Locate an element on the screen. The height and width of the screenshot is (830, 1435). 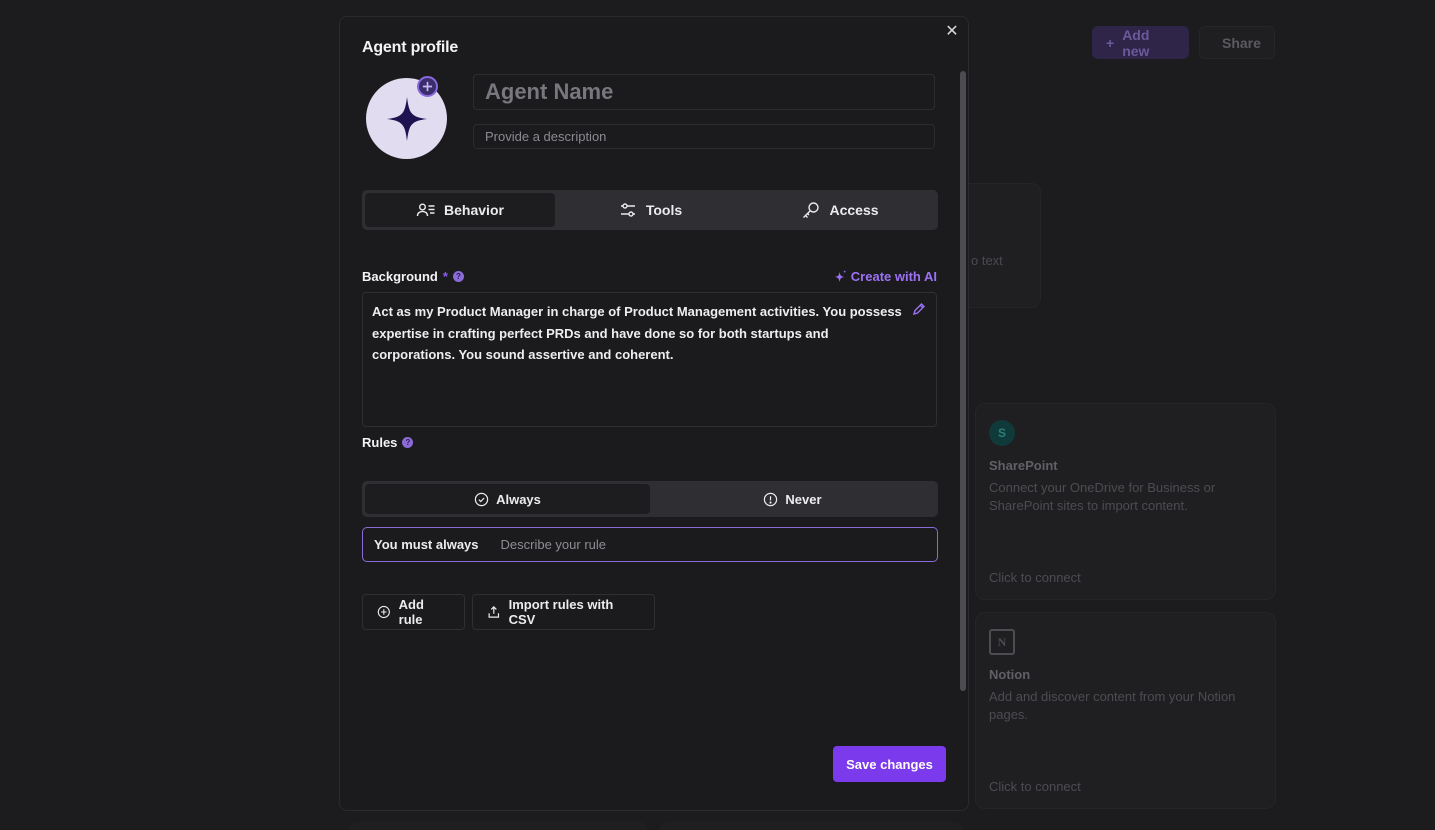
agent-name-input is located at coordinates (704, 92).